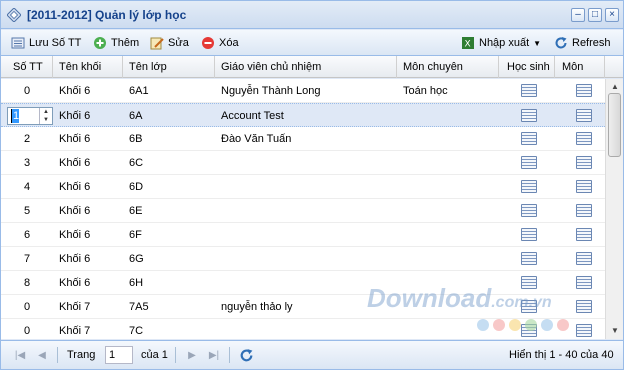  What do you see at coordinates (136, 187) in the screenshot?
I see `cell-lop: 6D` at bounding box center [136, 187].